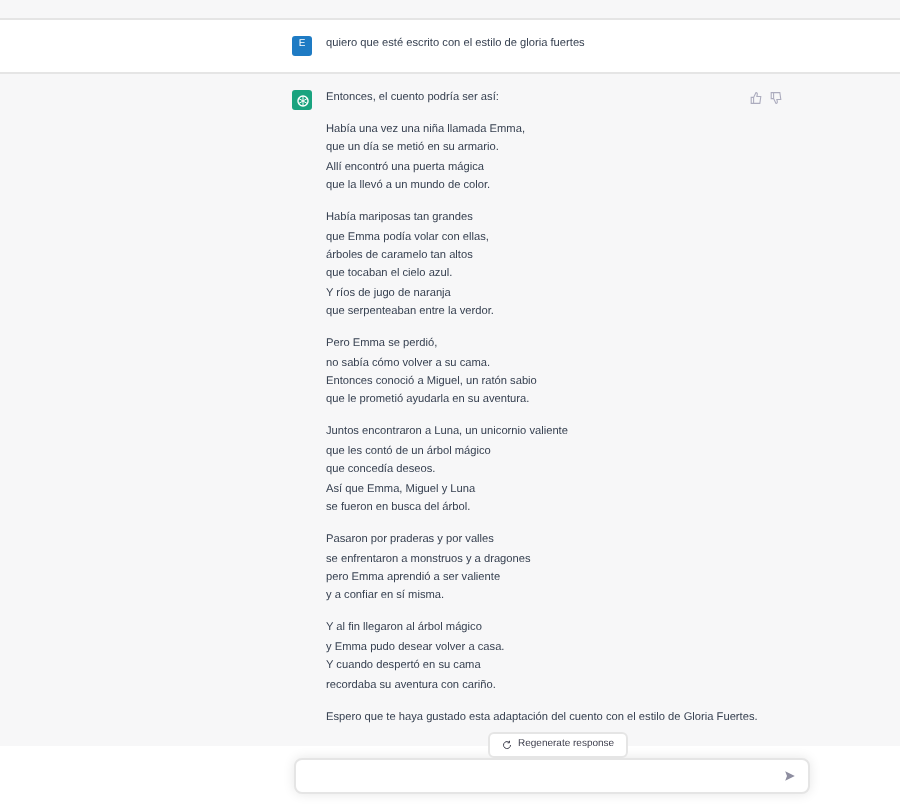  I want to click on thumbs-down-icon, so click(776, 98).